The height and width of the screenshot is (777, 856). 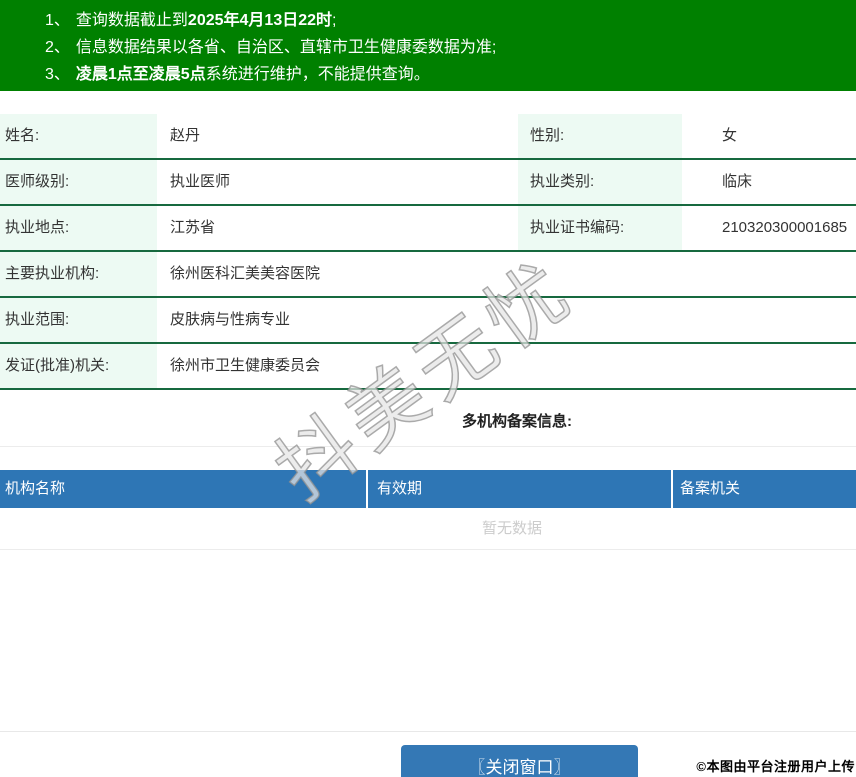 I want to click on table-row: 执业范围: 皮肤病与性病专业, so click(x=428, y=321).